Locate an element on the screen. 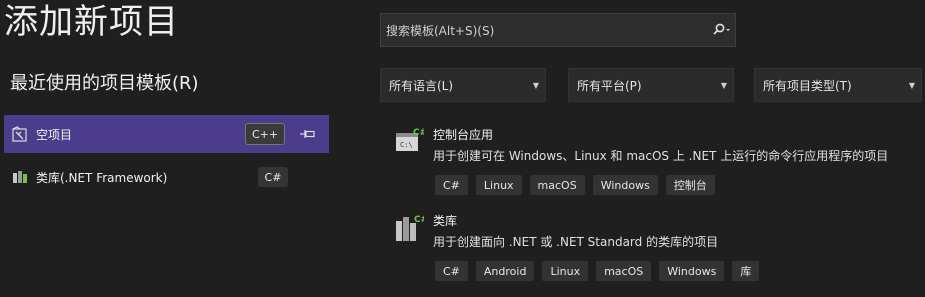  template-tags: C# Android Linux macOS Windows 库 is located at coordinates (597, 271).